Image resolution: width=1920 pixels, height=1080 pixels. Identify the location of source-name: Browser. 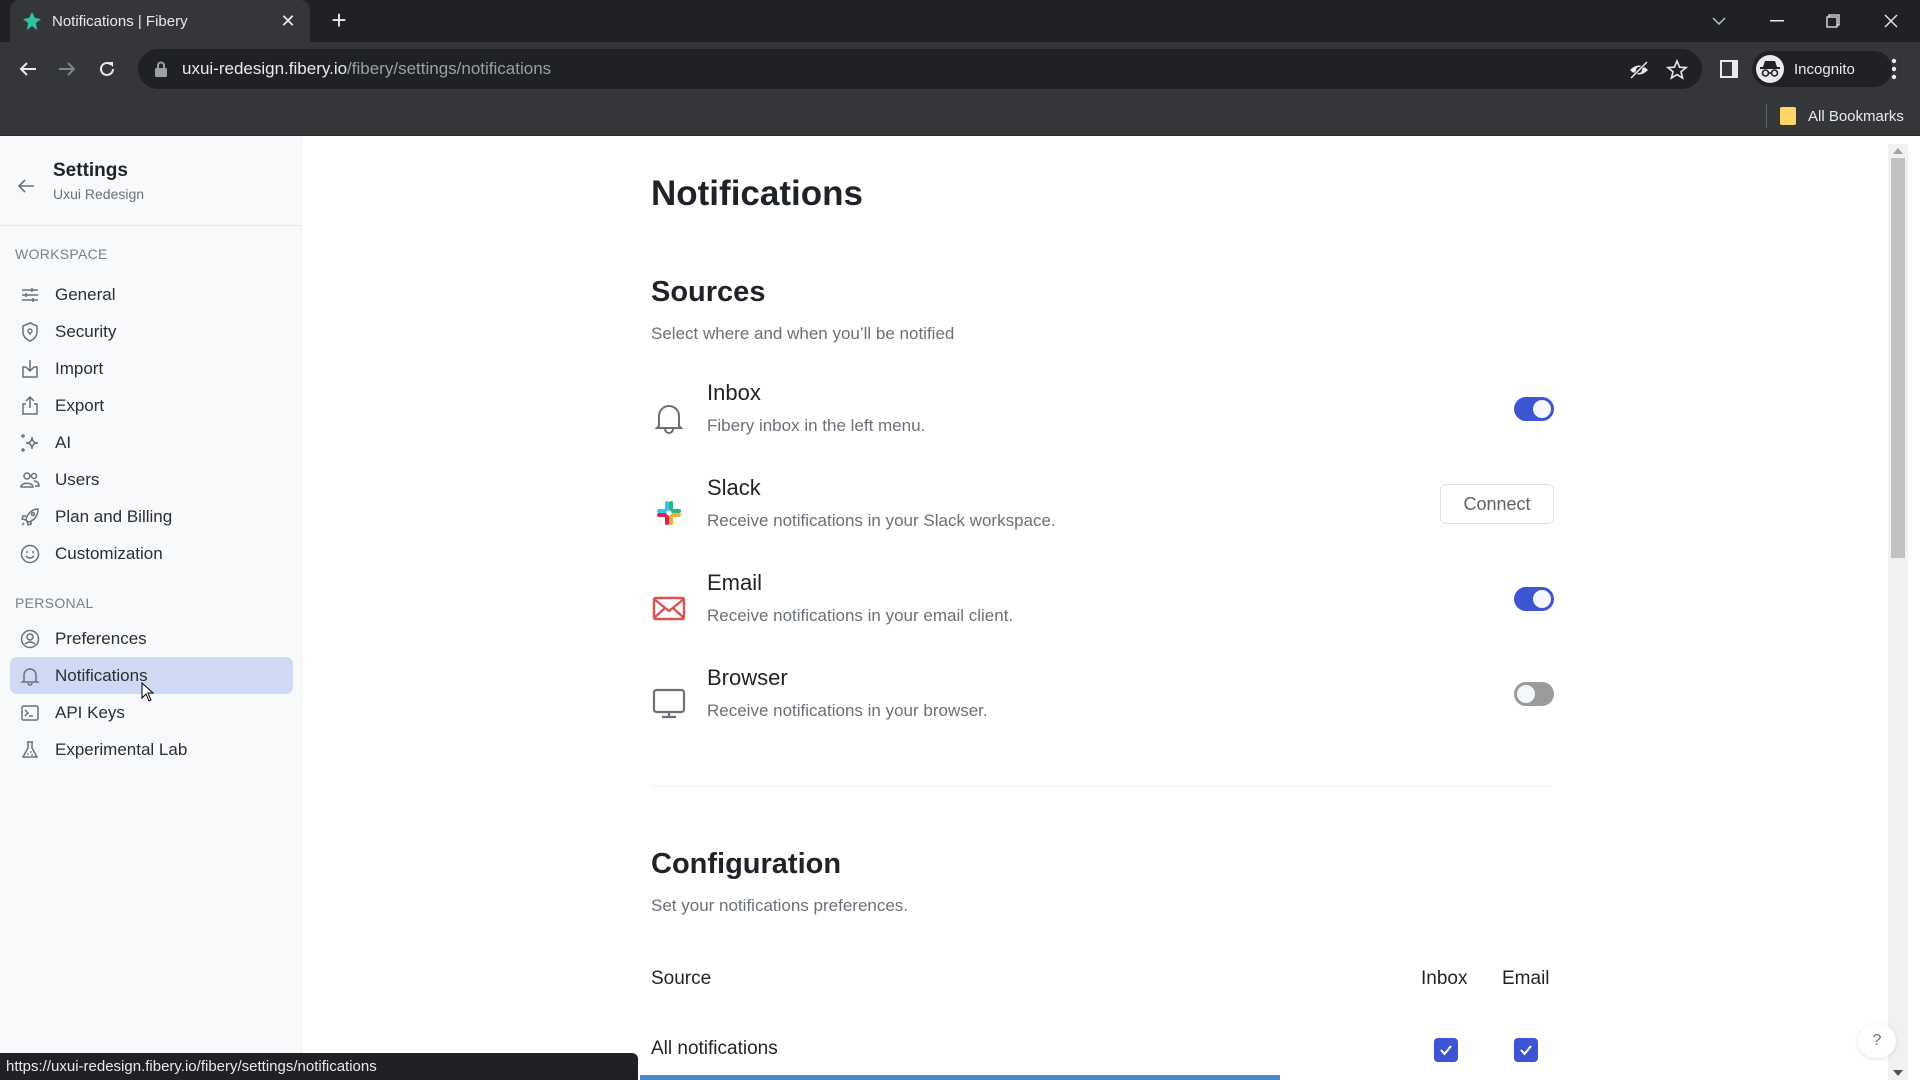
(747, 677).